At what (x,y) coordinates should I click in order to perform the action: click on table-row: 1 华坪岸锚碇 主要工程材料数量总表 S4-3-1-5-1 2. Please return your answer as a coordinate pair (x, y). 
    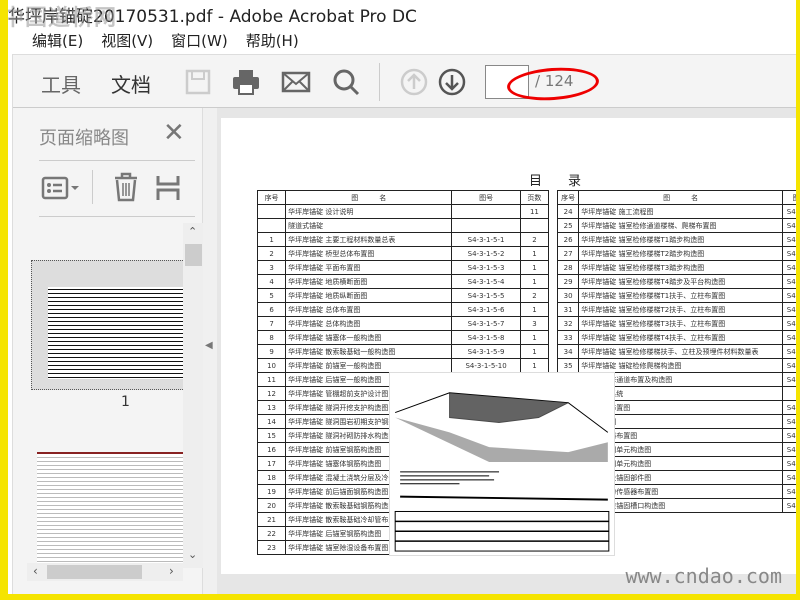
    Looking at the image, I should click on (403, 239).